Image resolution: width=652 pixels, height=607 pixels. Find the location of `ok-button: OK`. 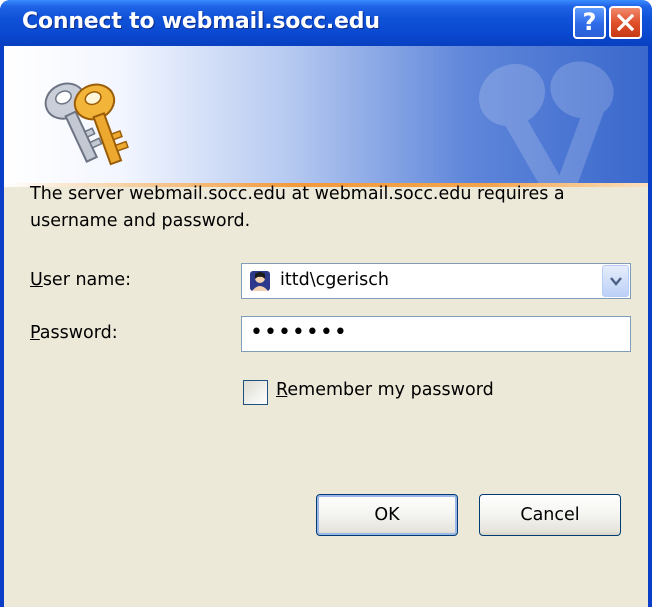

ok-button: OK is located at coordinates (387, 515).